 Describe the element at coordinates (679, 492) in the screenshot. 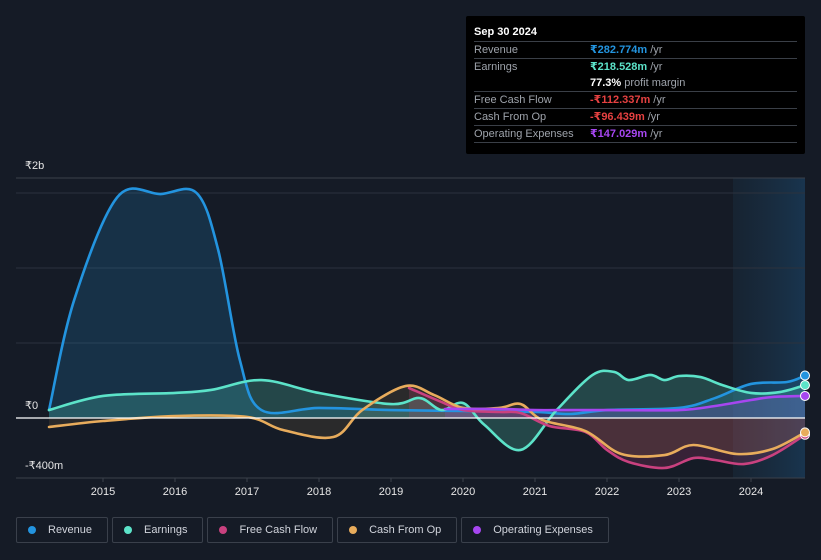

I see `x-tick-label: 2023` at that location.